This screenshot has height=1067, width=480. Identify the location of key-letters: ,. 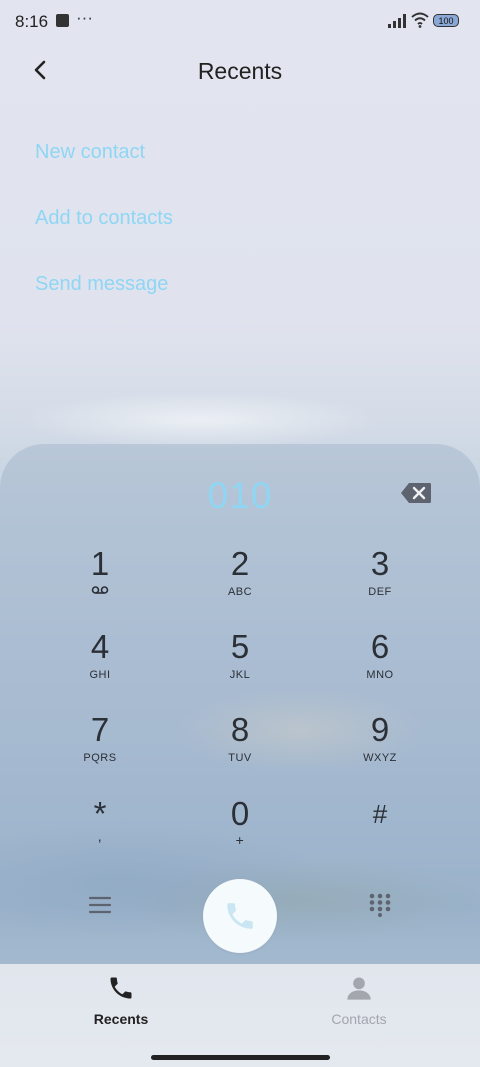
(100, 836).